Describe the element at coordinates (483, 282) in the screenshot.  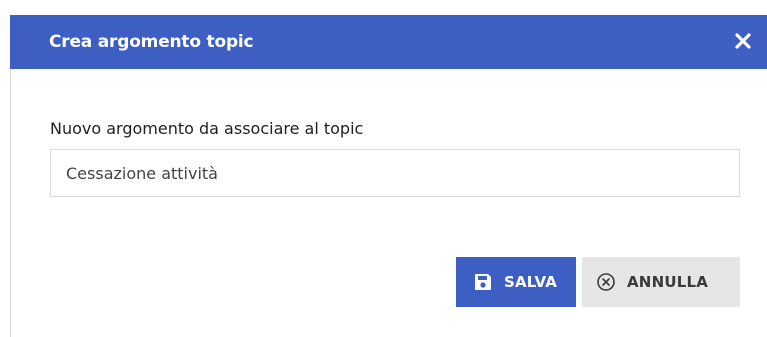
I see `floppy-disk-icon` at that location.